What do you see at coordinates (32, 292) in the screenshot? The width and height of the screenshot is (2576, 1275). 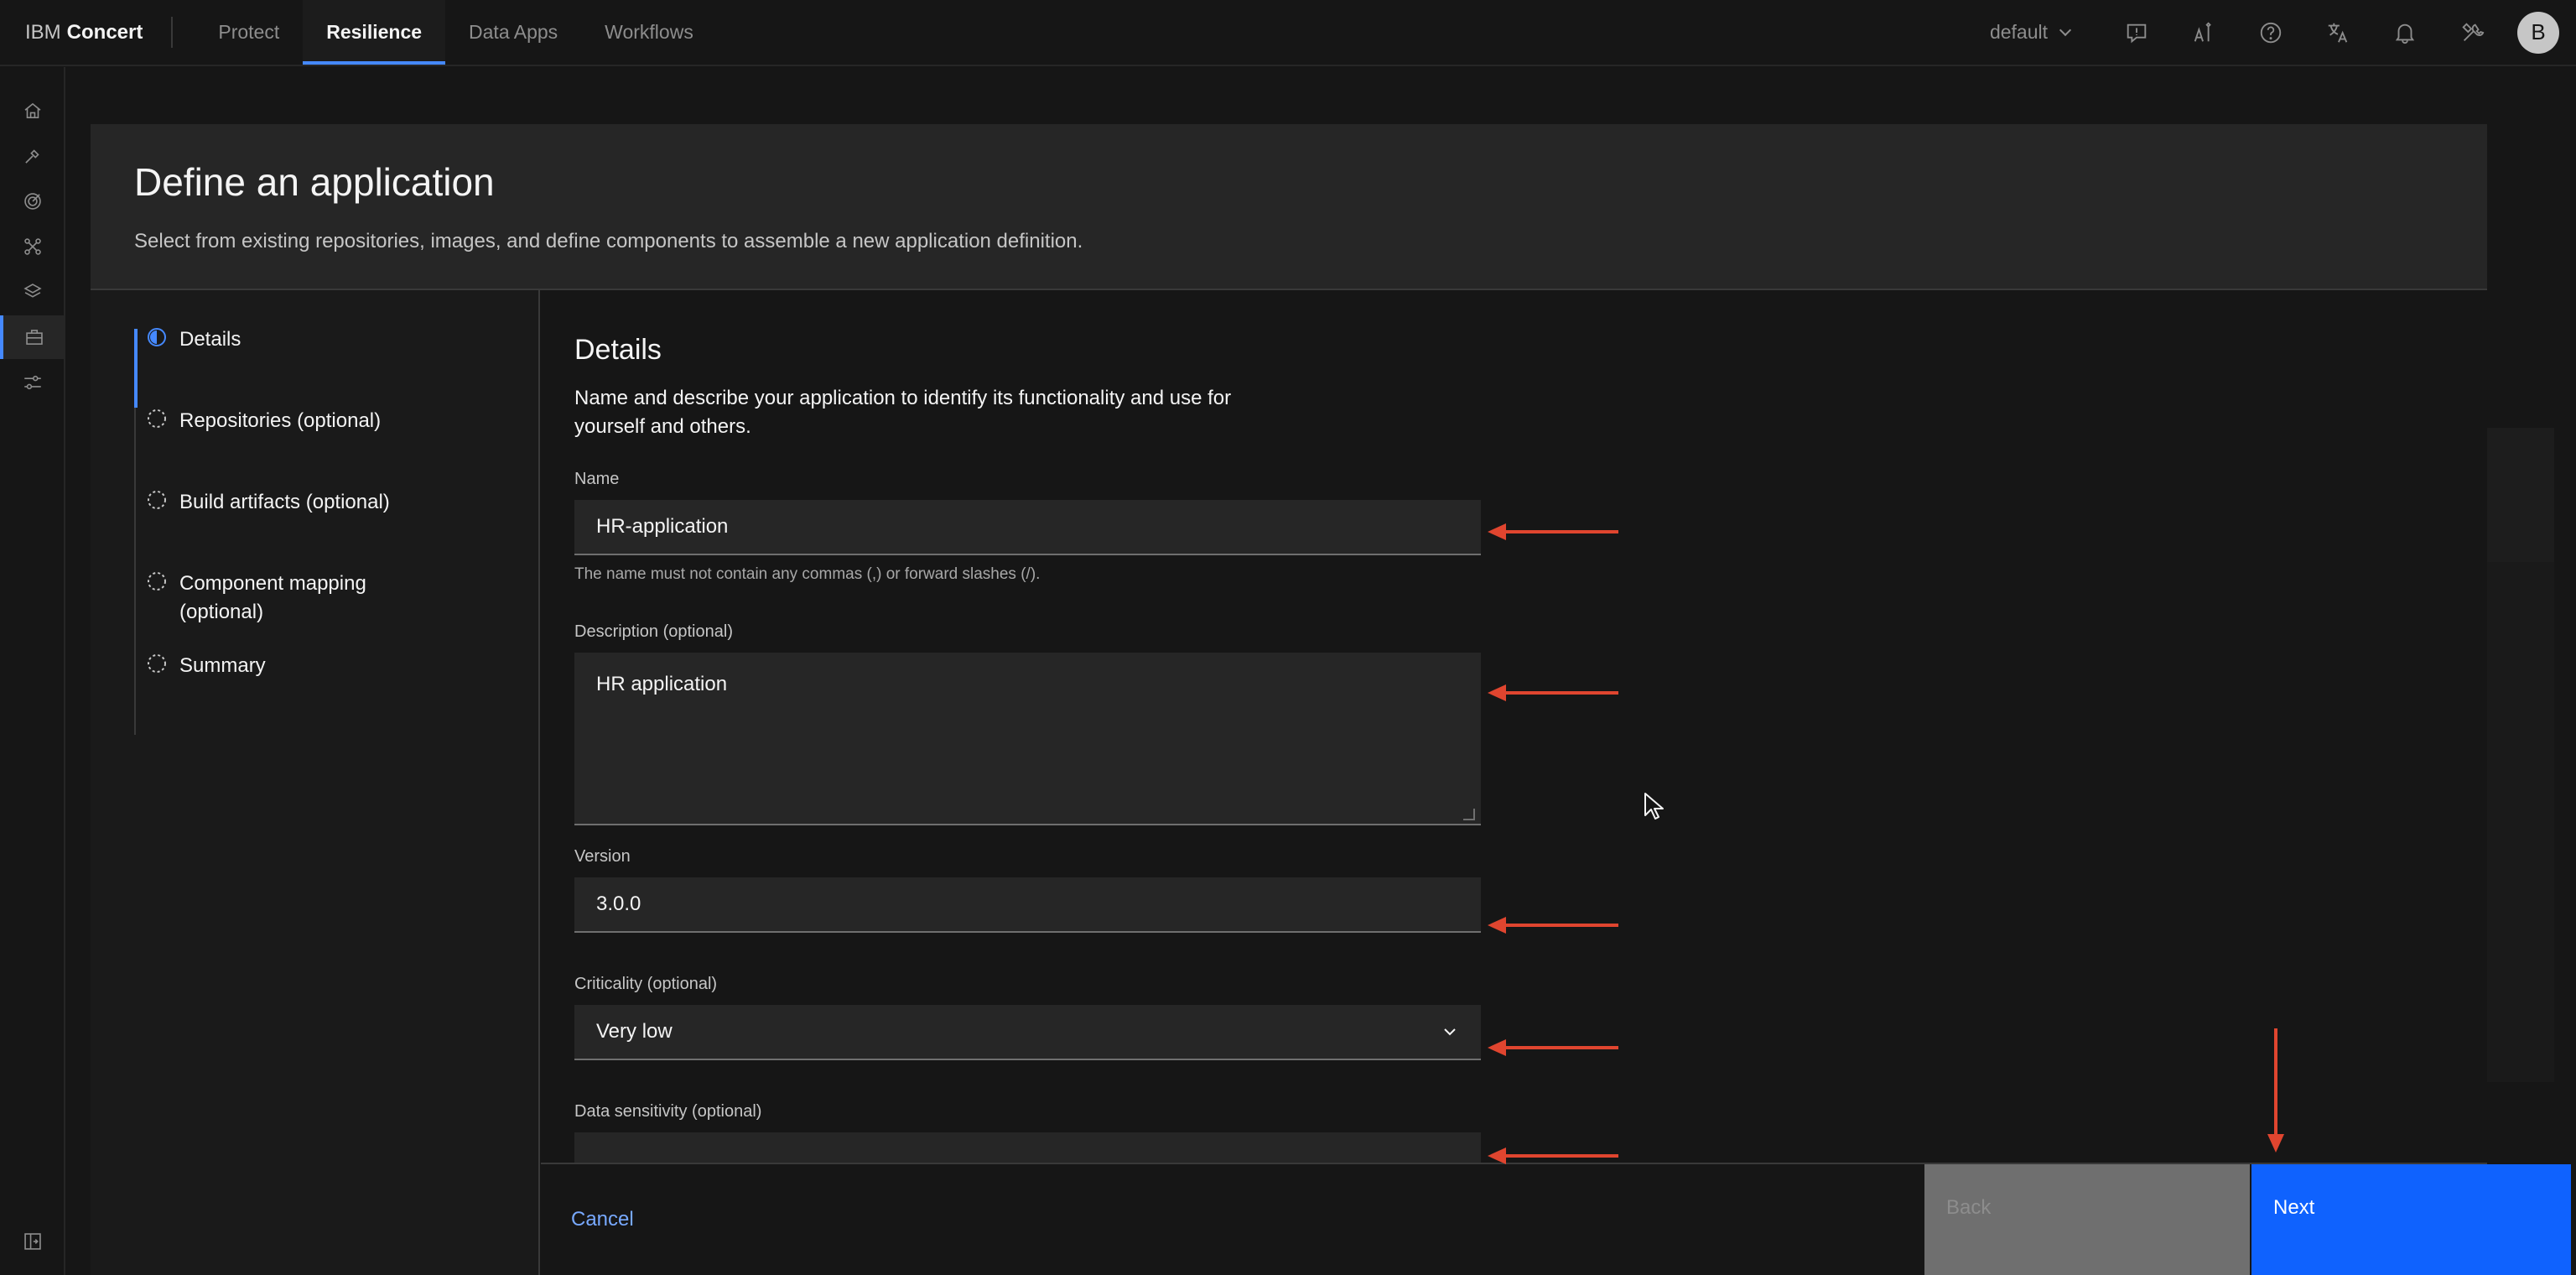 I see `layers-icon` at bounding box center [32, 292].